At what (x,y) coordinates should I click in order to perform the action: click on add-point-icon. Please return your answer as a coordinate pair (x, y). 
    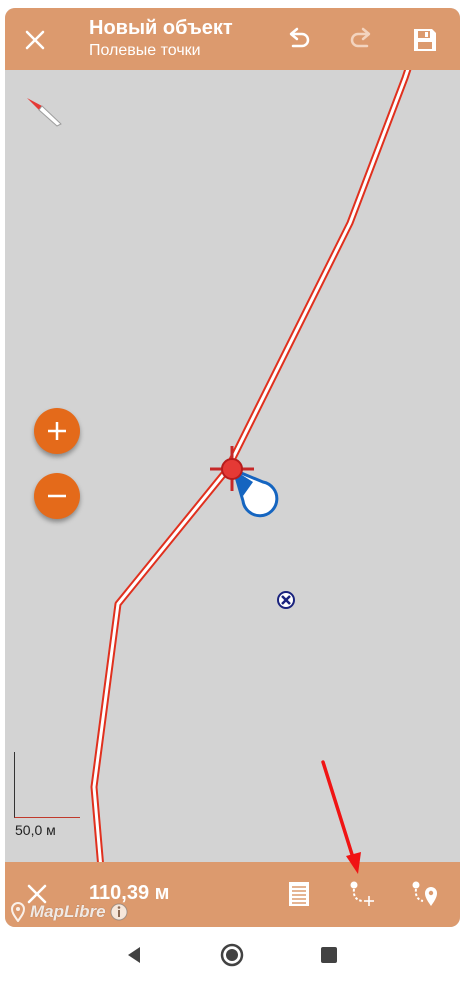
    Looking at the image, I should click on (424, 893).